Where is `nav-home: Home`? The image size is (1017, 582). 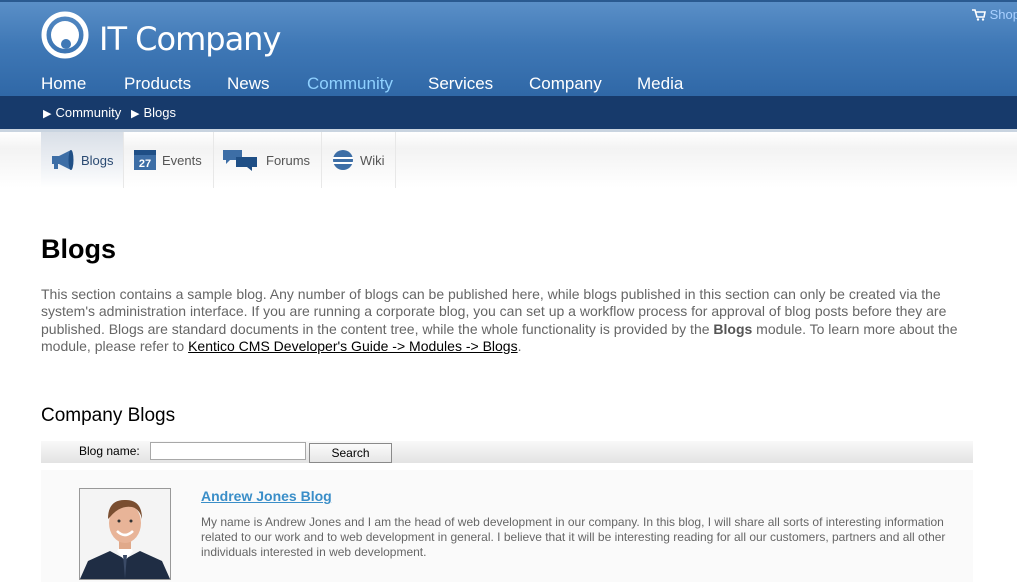 nav-home: Home is located at coordinates (63, 84).